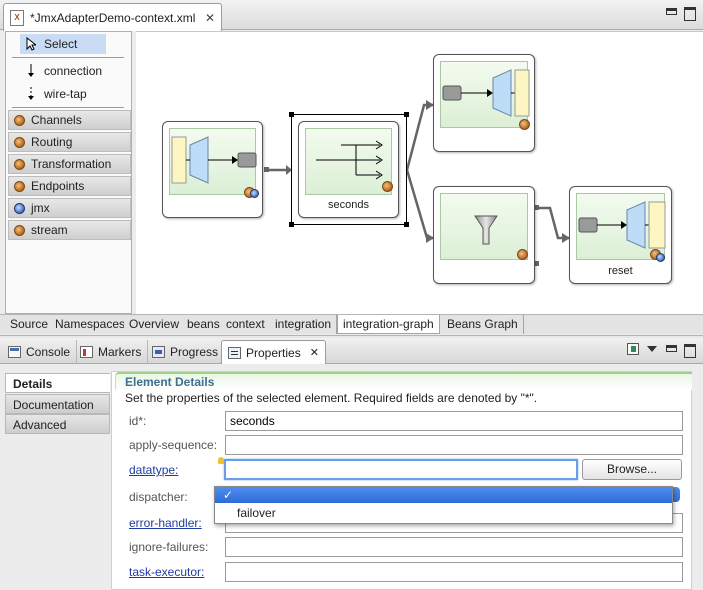  What do you see at coordinates (40, 208) in the screenshot?
I see `drawer-label: jmx` at bounding box center [40, 208].